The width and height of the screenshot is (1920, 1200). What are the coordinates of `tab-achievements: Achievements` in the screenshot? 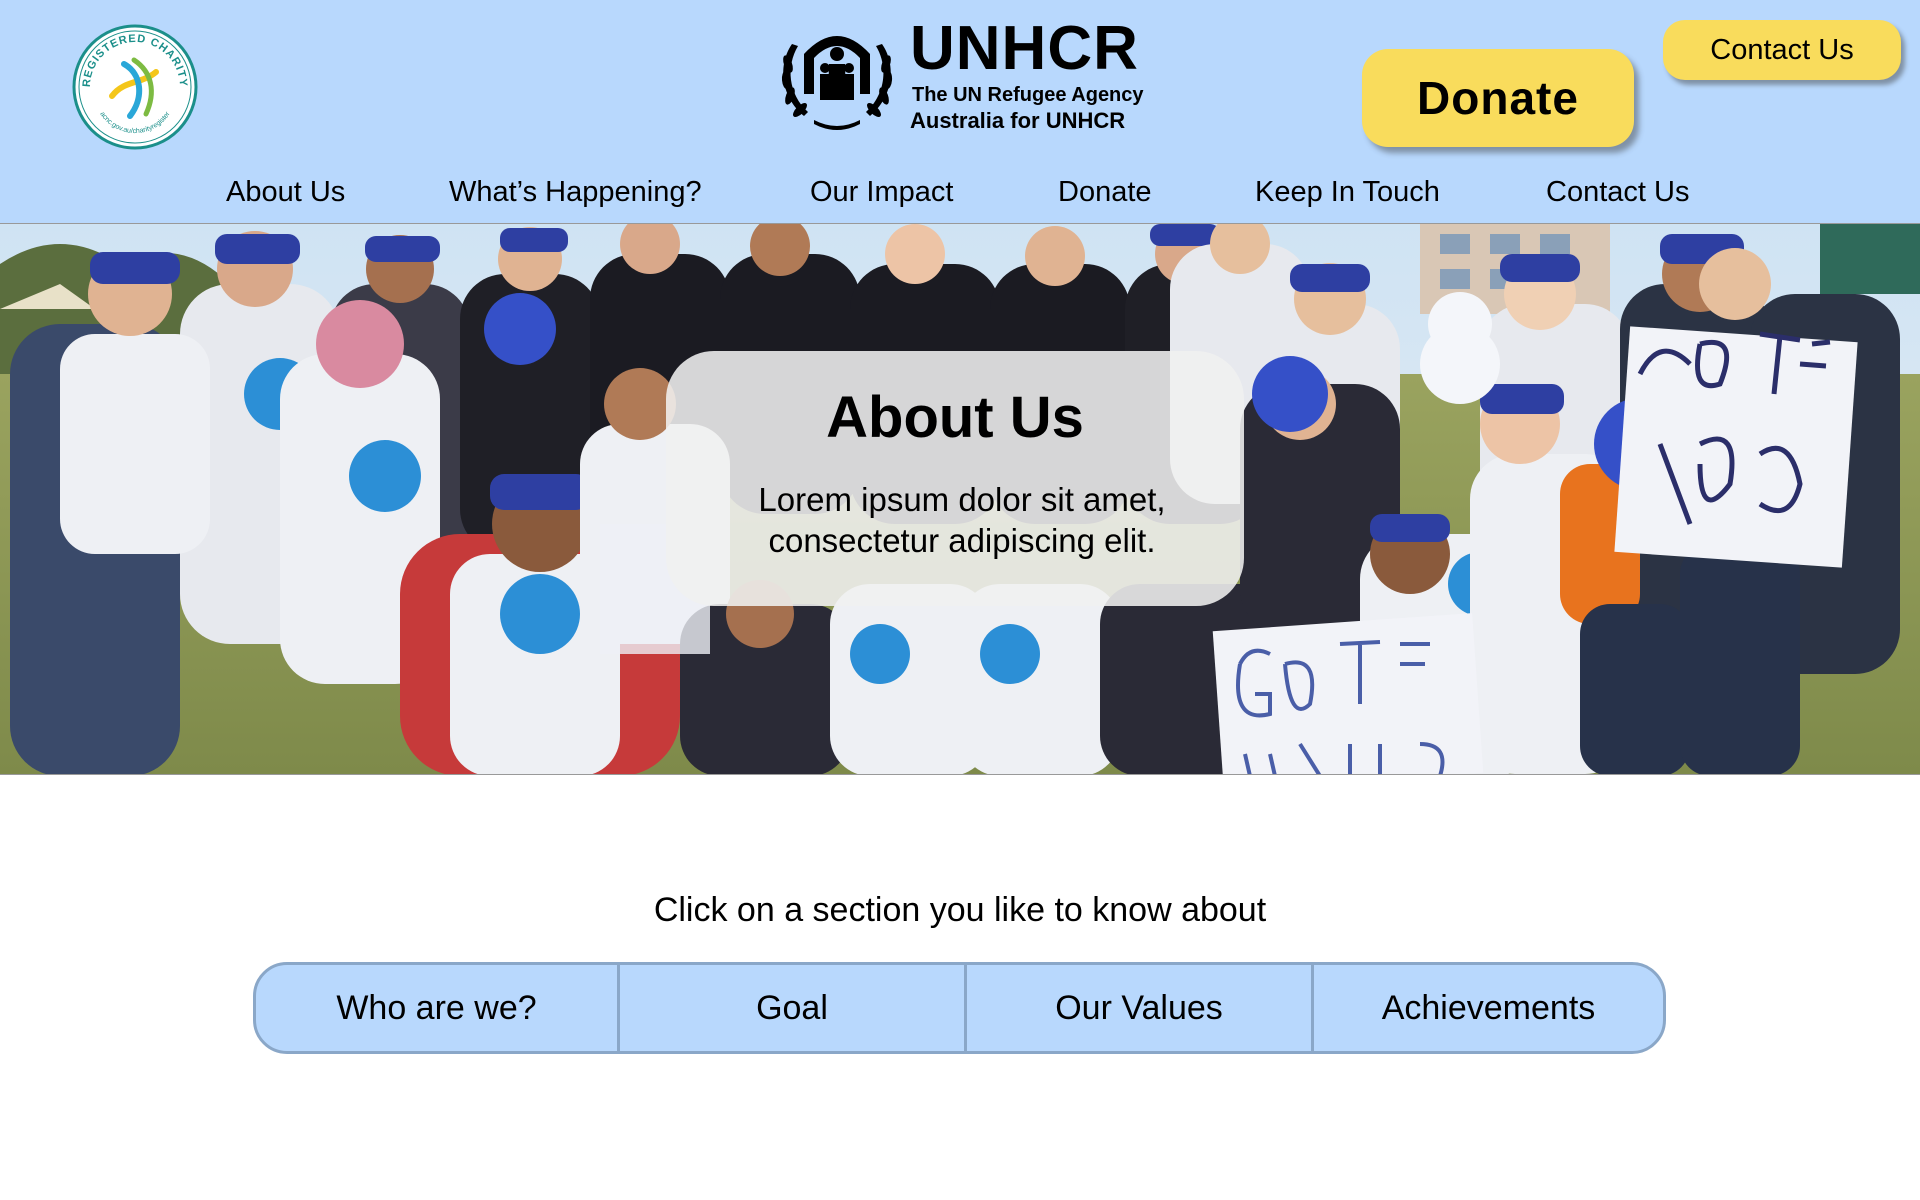 It's located at (1488, 1008).